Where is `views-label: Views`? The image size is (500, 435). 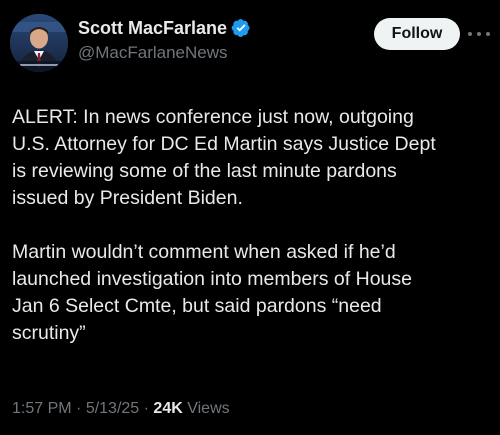 views-label: Views is located at coordinates (206, 408).